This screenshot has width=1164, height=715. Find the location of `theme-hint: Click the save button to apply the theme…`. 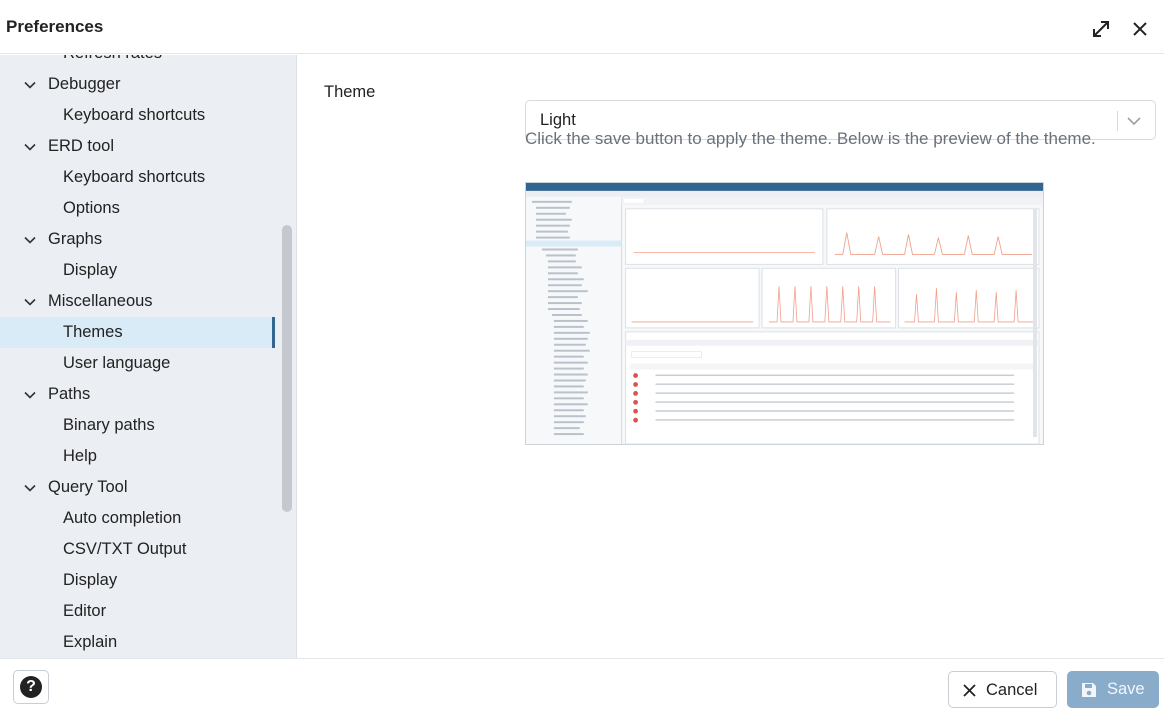

theme-hint: Click the save button to apply the theme… is located at coordinates (810, 138).